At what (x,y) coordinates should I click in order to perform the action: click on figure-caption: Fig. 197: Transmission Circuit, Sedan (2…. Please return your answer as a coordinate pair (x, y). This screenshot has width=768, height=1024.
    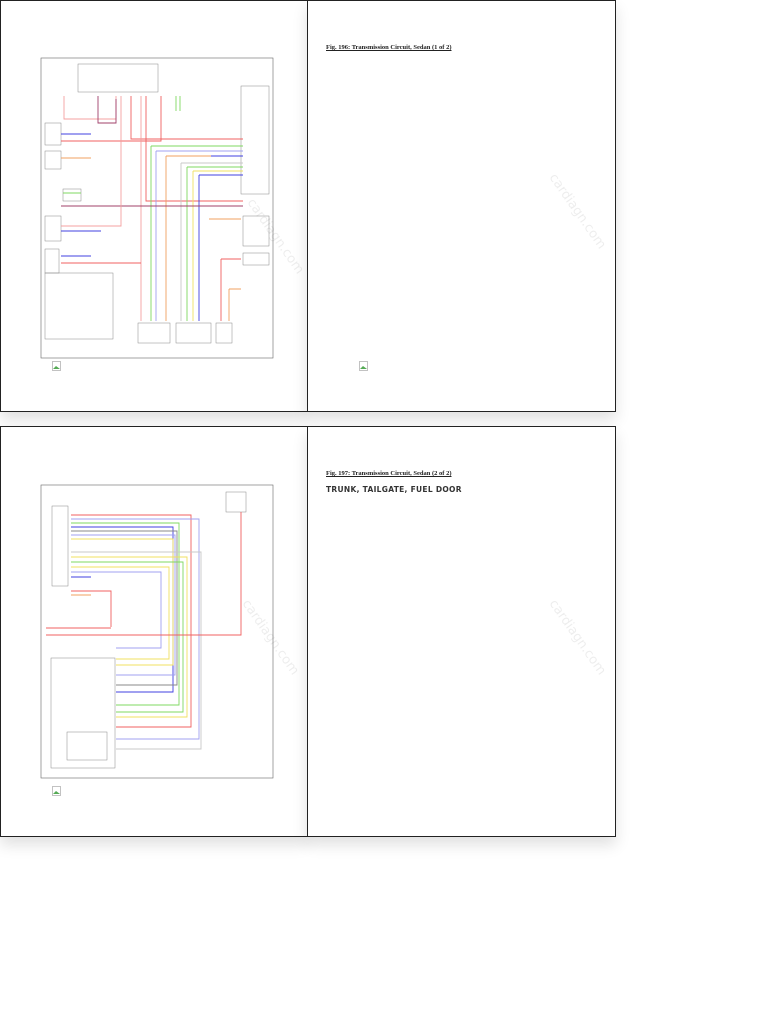
    Looking at the image, I should click on (389, 473).